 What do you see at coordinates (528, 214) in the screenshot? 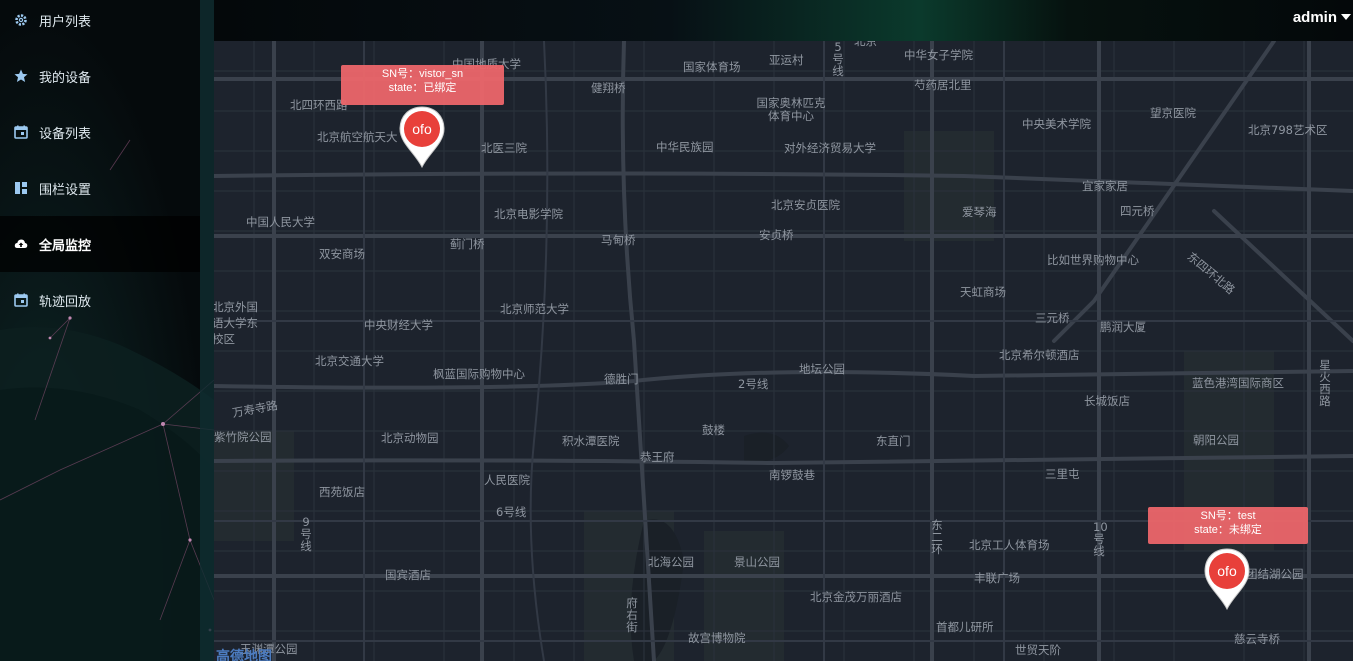
I see `map-label: 北京电影学院` at bounding box center [528, 214].